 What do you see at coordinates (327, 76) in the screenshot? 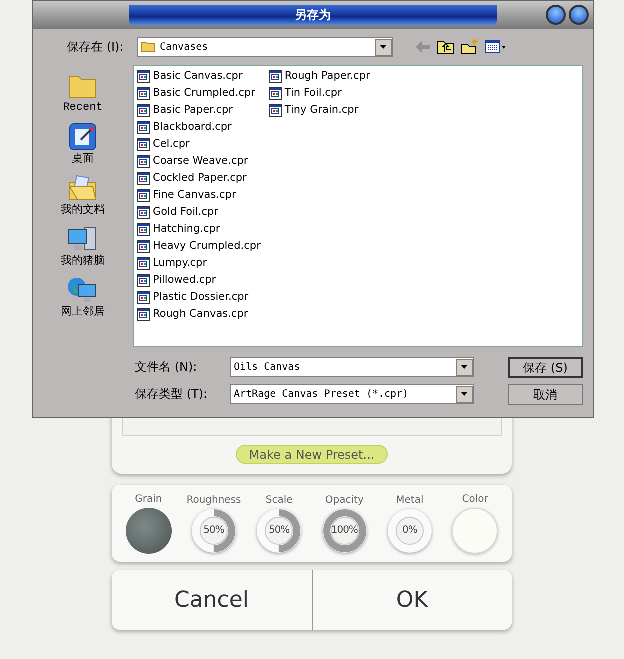
I see `file-name: Rough Paper.cpr` at bounding box center [327, 76].